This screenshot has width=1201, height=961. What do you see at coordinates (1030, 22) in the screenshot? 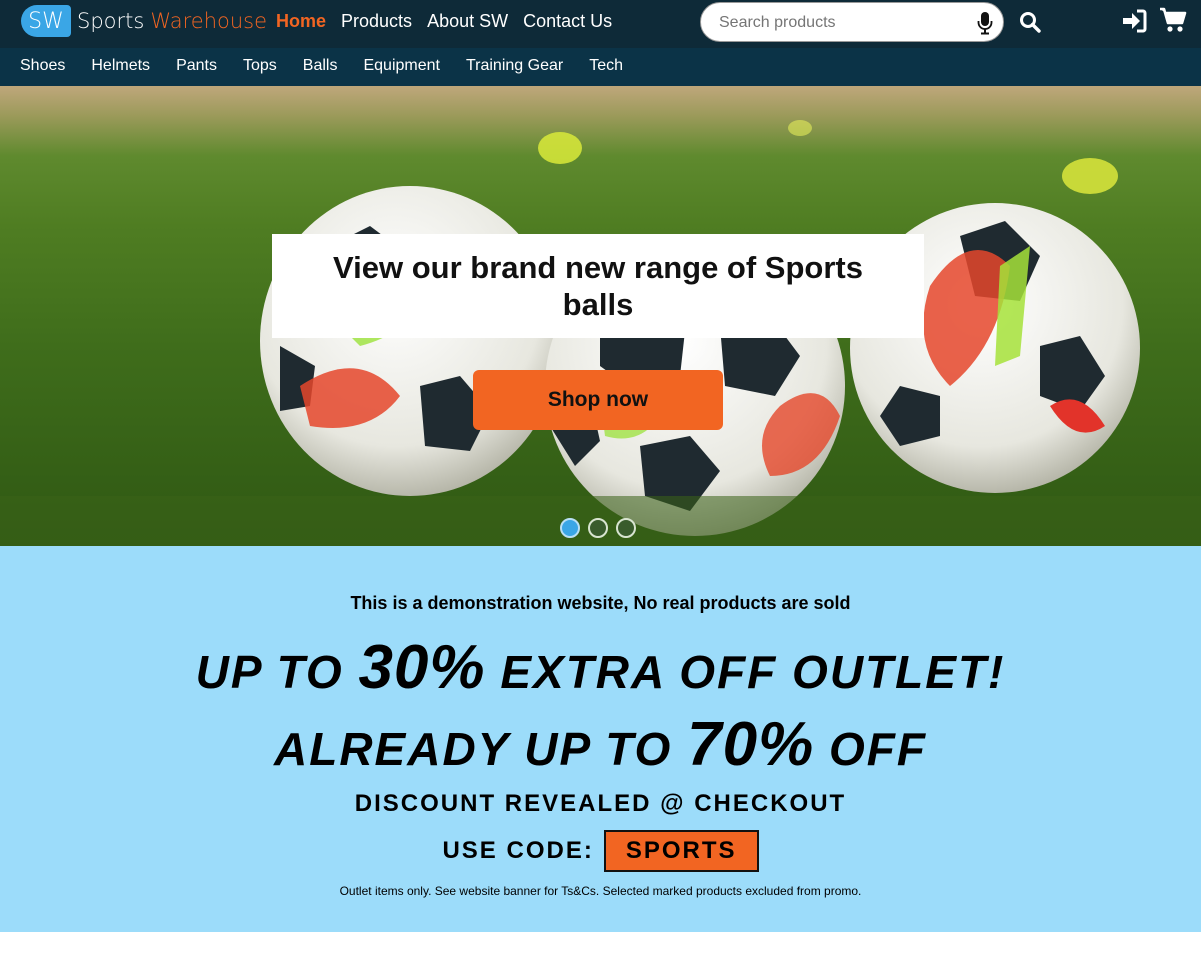
I see `search-icon` at bounding box center [1030, 22].